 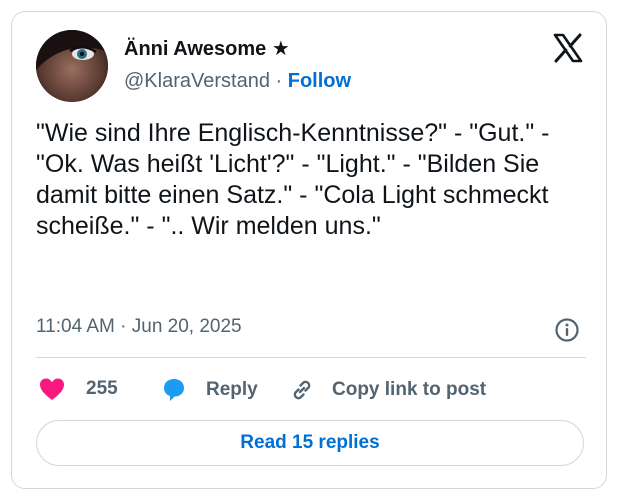 I want to click on handle-row: @KlaraVerstand · Follow, so click(x=237, y=81).